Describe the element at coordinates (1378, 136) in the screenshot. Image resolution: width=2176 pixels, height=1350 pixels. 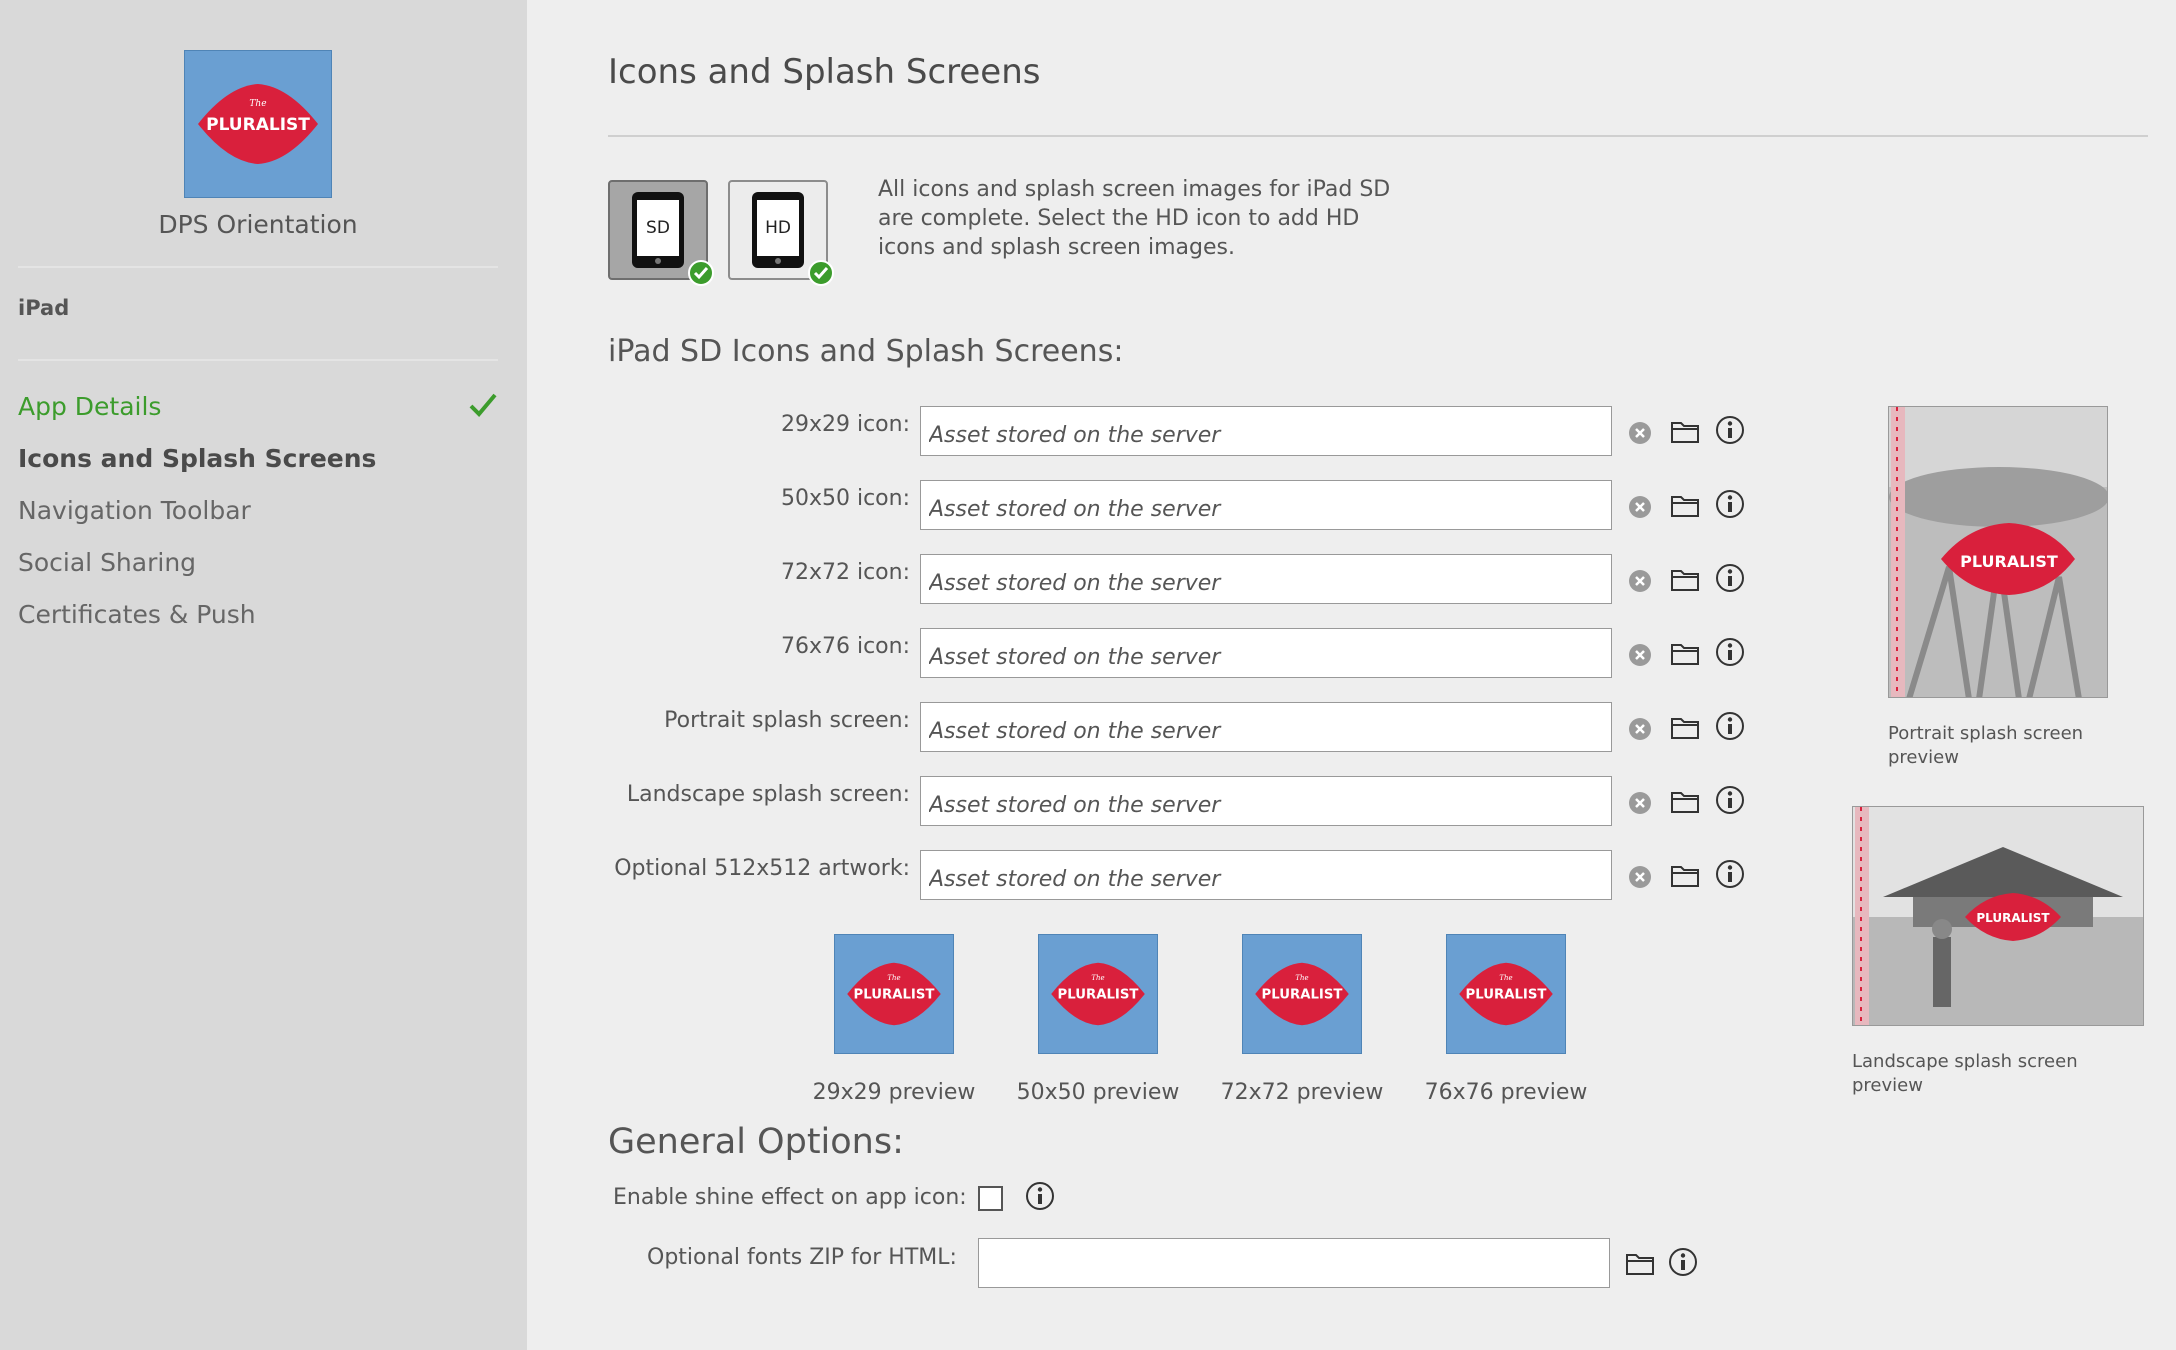
I see `title-divider` at that location.